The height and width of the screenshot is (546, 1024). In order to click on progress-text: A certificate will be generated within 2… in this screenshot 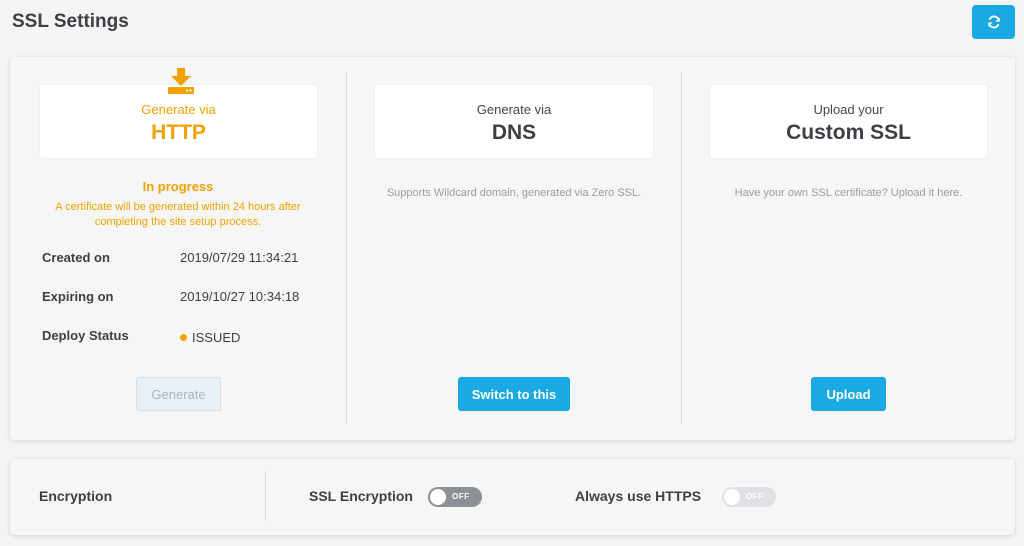, I will do `click(178, 215)`.